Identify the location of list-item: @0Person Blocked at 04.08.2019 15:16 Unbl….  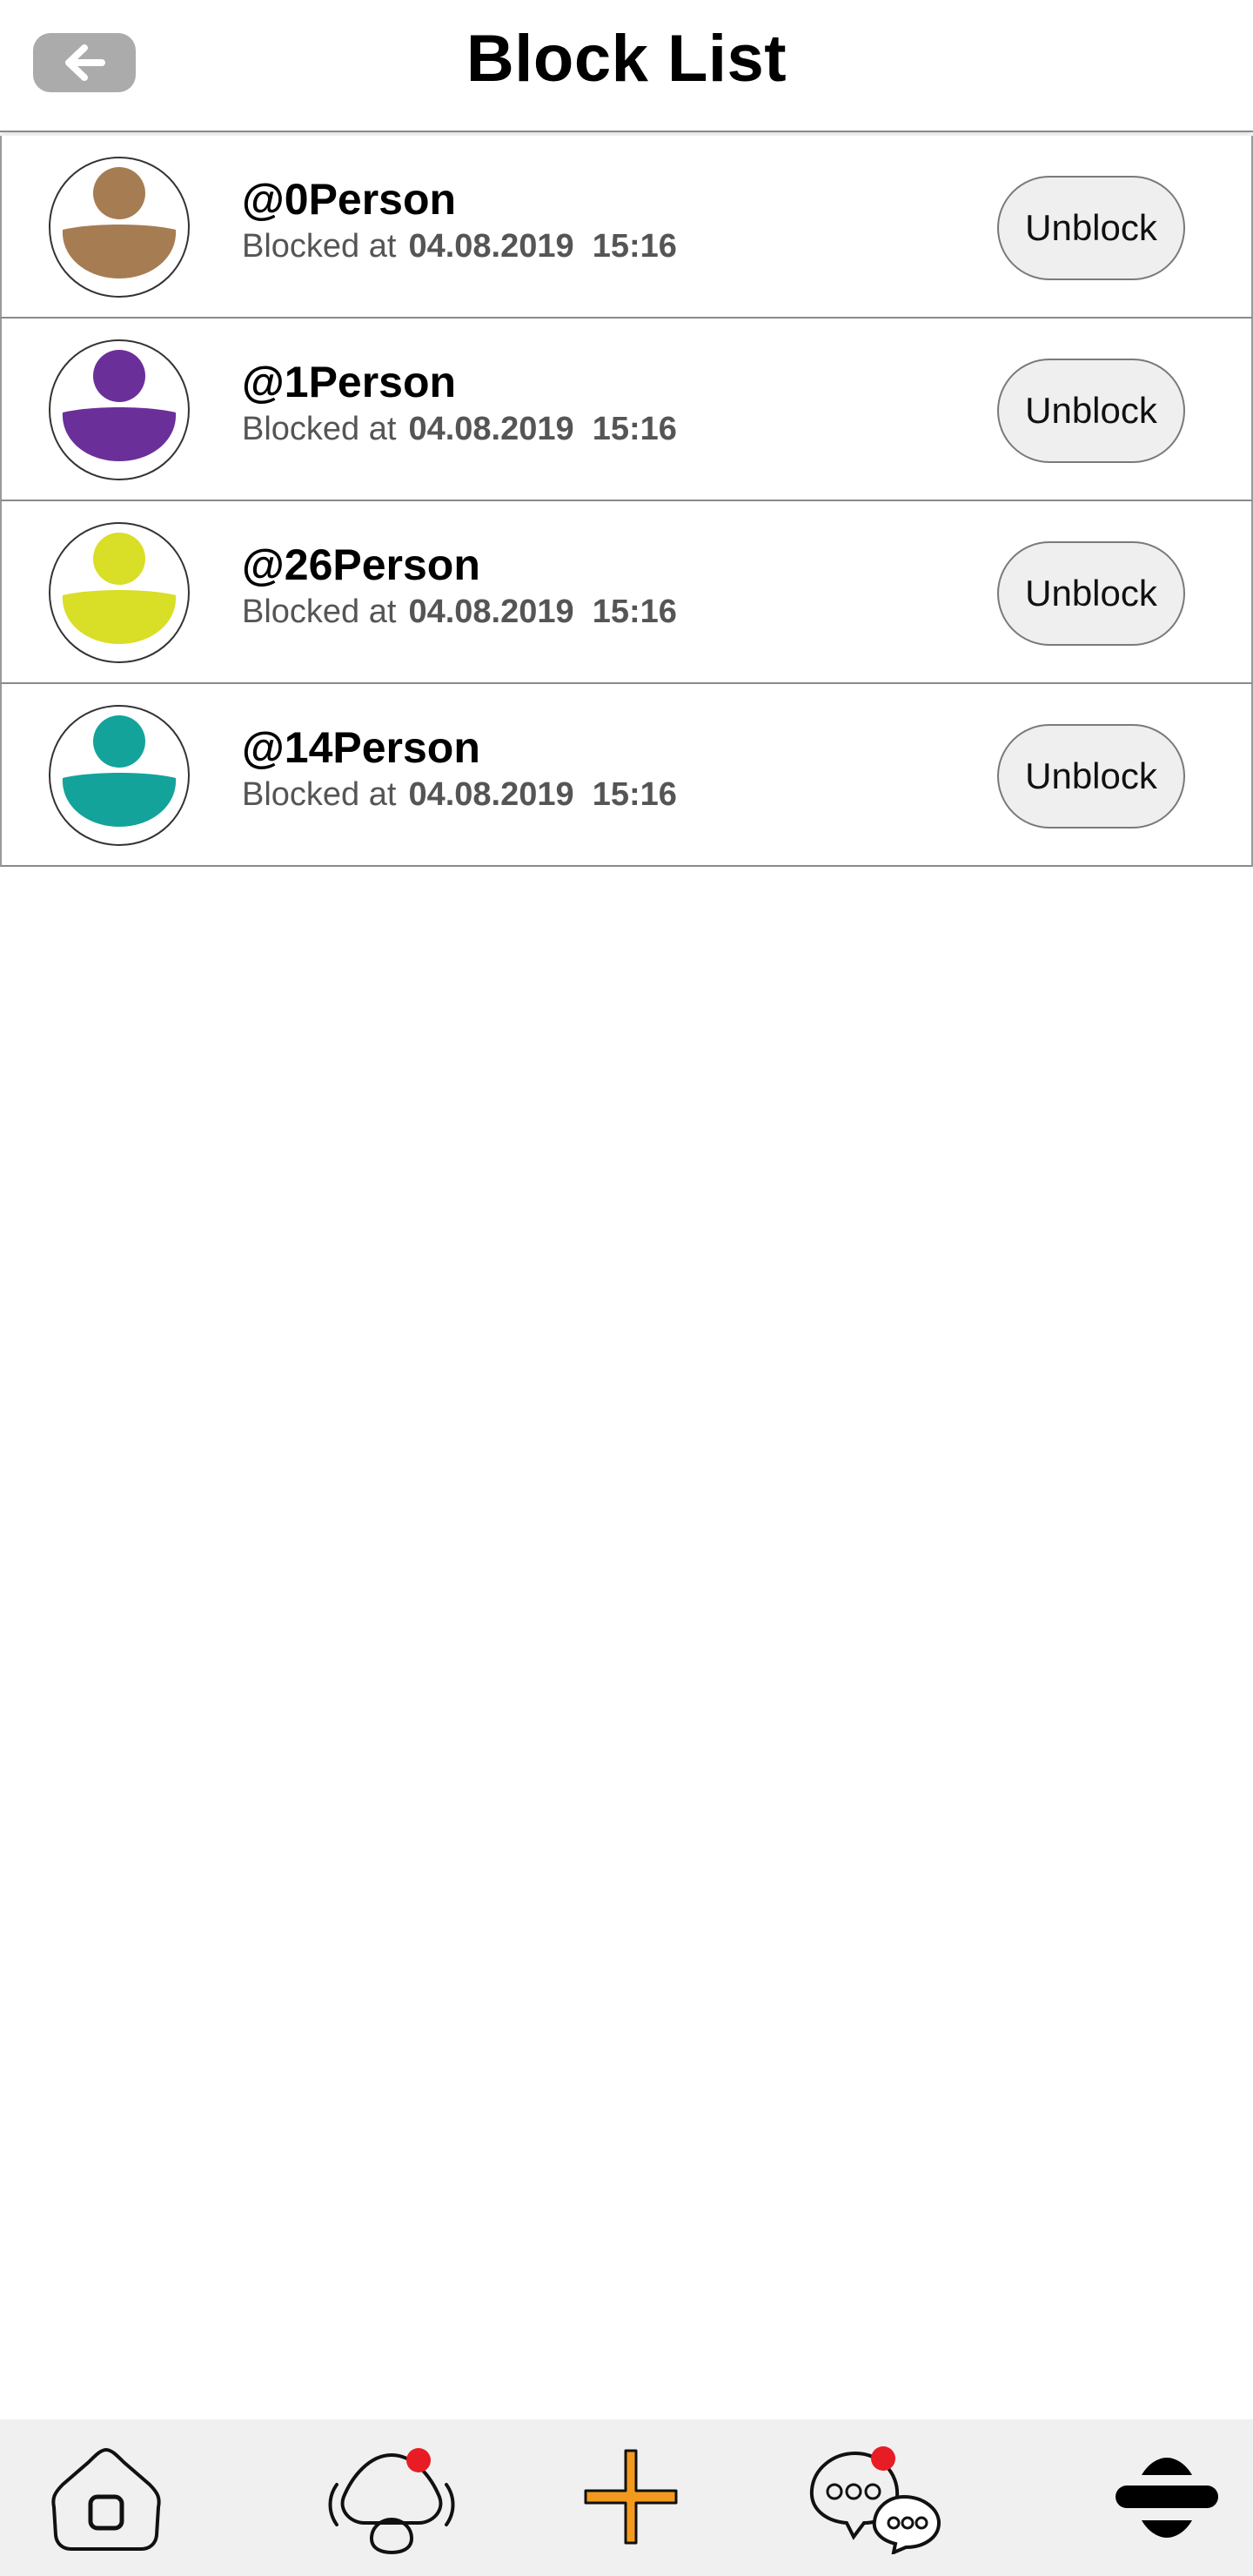
(626, 227).